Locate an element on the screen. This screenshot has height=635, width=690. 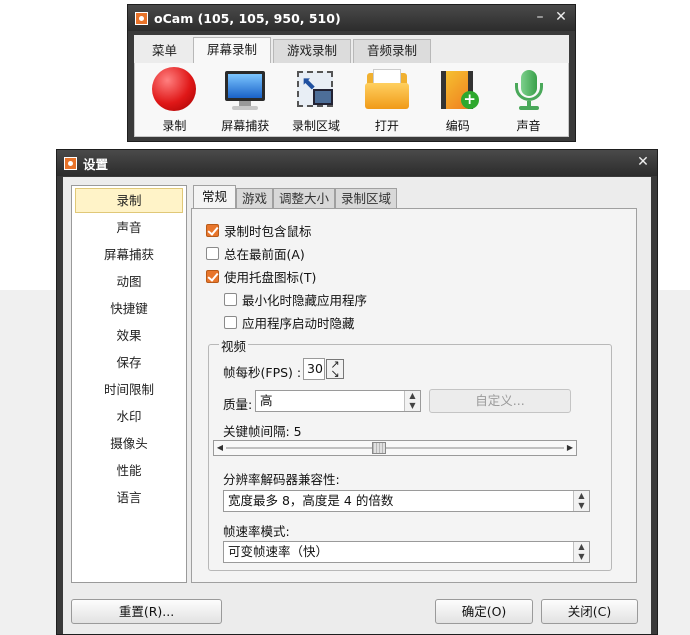
video-group-label: 视频 is located at coordinates (234, 345).